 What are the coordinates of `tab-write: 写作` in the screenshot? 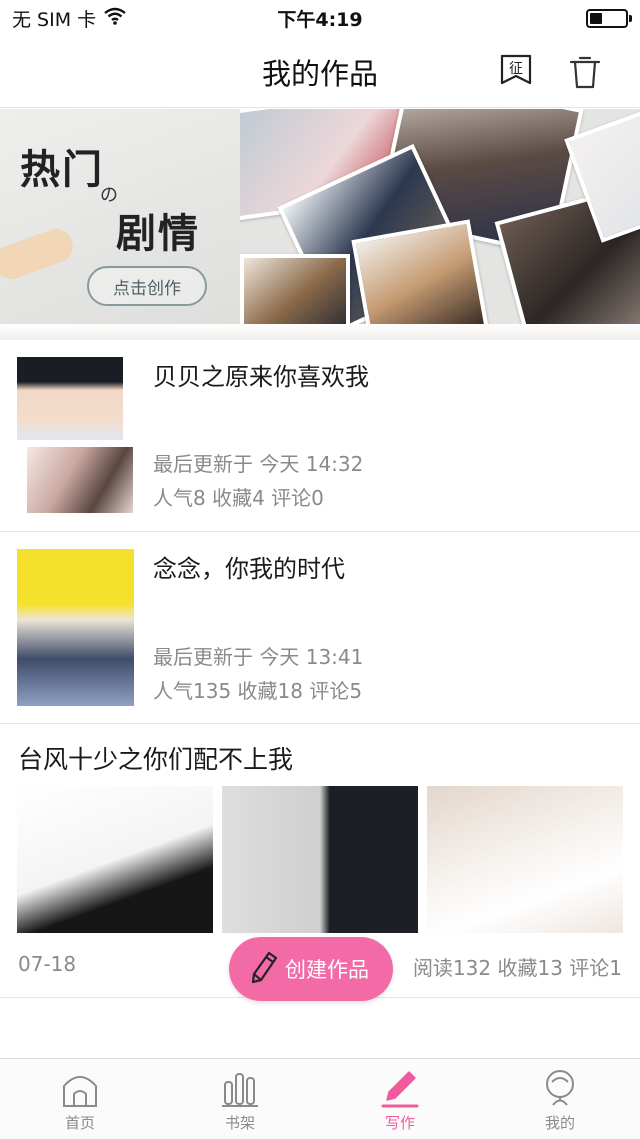 It's located at (400, 1099).